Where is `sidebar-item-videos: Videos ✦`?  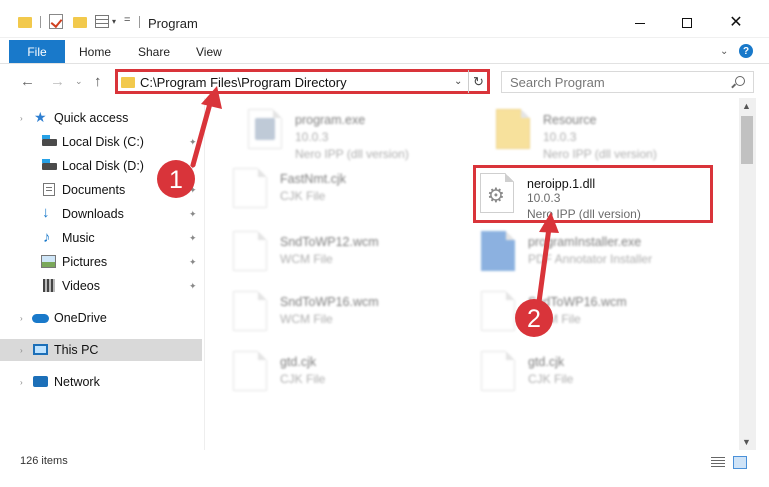
sidebar-item-videos: Videos ✦ is located at coordinates (101, 286).